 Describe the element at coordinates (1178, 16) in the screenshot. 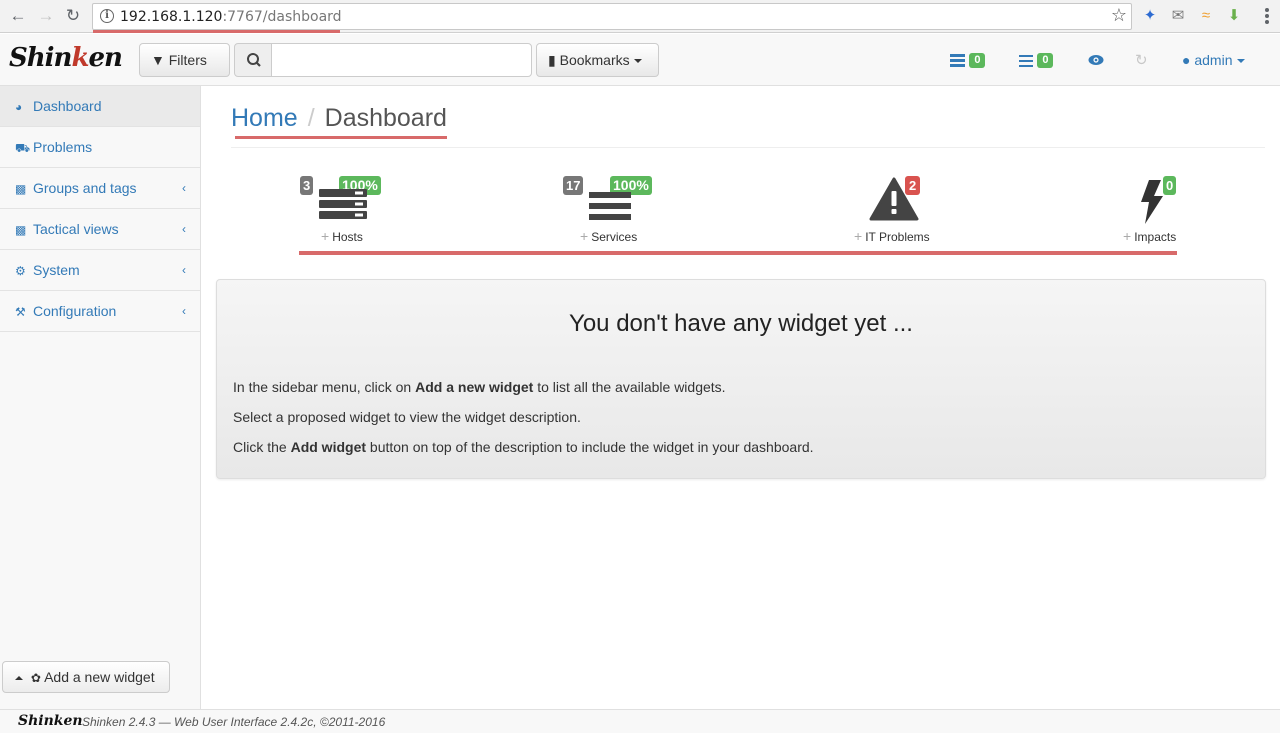

I see `mail-icon: ✉` at that location.